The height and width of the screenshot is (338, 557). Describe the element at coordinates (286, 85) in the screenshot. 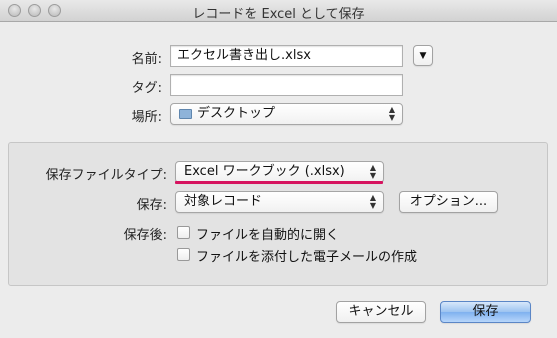

I see `tags-field` at that location.